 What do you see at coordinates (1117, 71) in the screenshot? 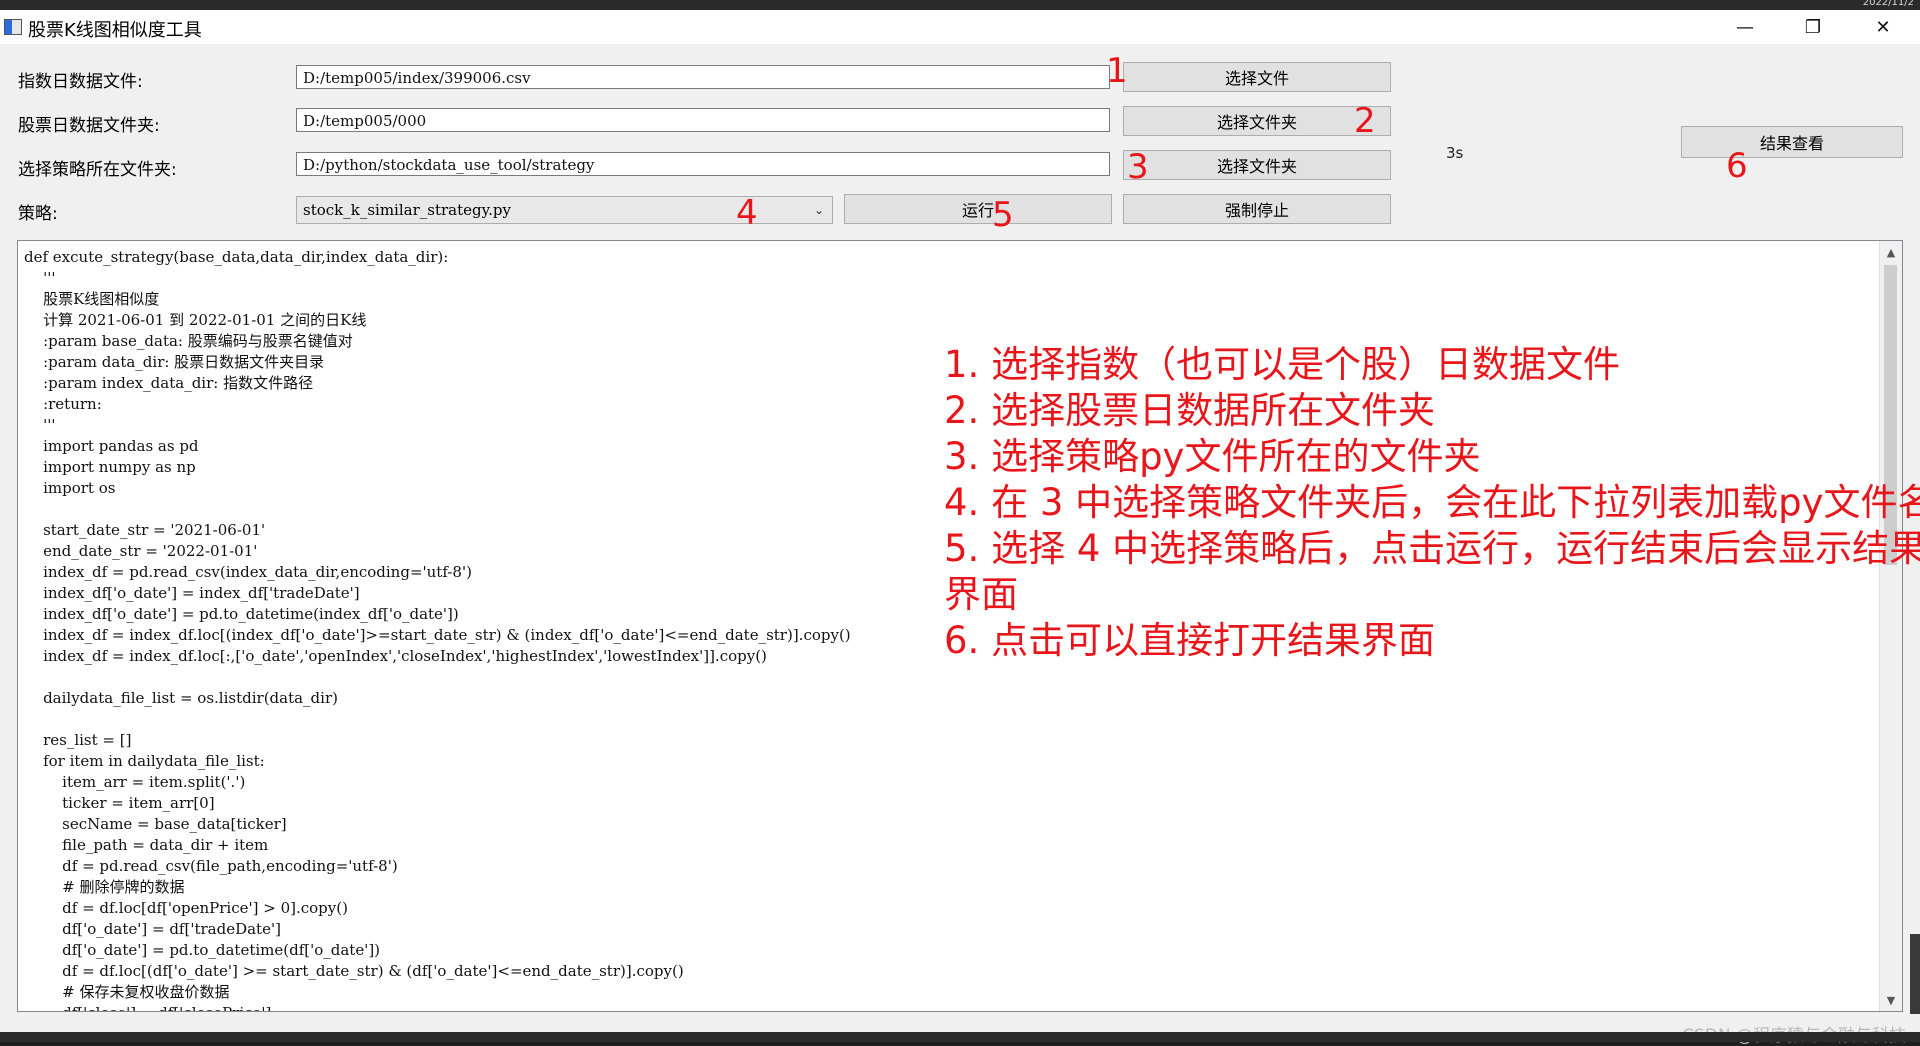
I see `marker-1: 1` at bounding box center [1117, 71].